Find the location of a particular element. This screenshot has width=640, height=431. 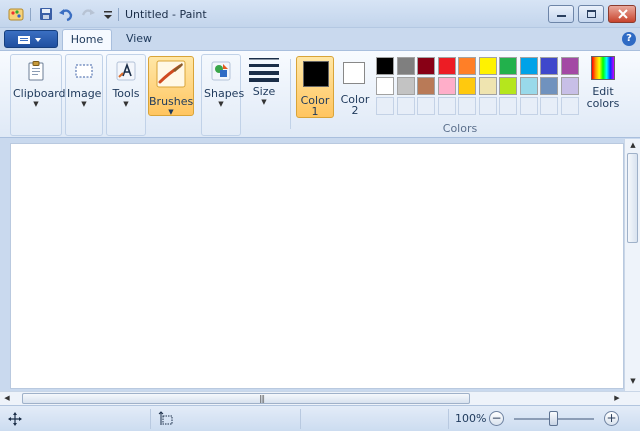

color2-button: Color 2 is located at coordinates (355, 87).